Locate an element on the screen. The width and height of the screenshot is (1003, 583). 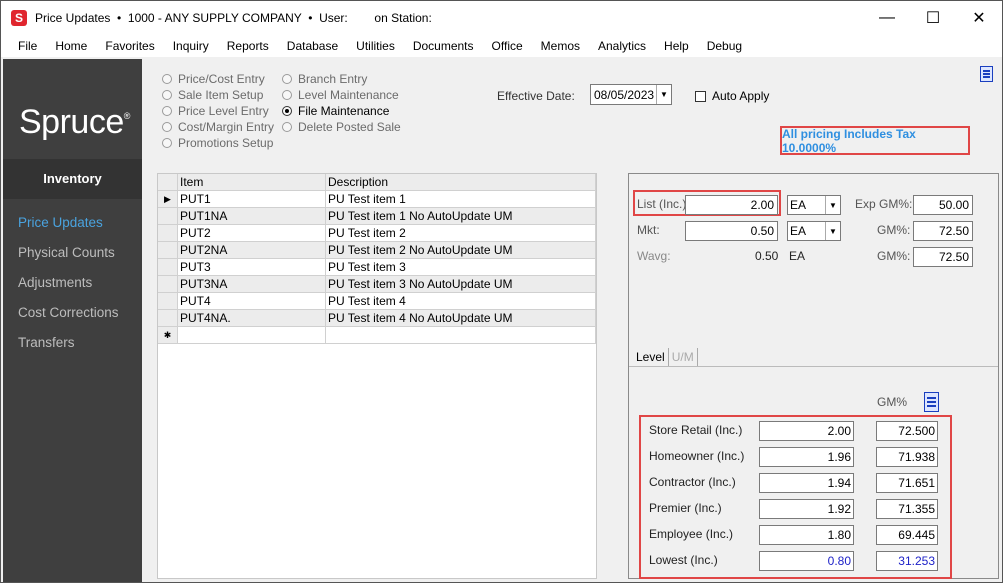
level-gm-contractor: 71.651 is located at coordinates (907, 483).